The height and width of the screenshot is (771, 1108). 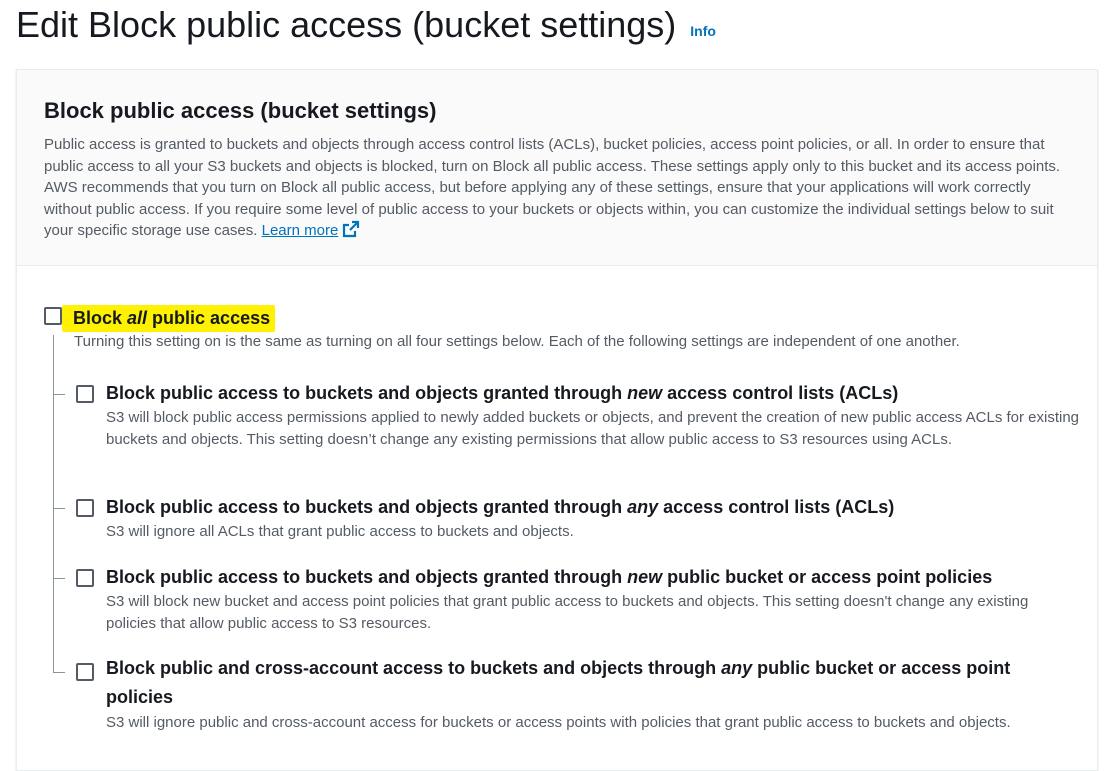 I want to click on block-all-label-emphasis: all, so click(x=137, y=318).